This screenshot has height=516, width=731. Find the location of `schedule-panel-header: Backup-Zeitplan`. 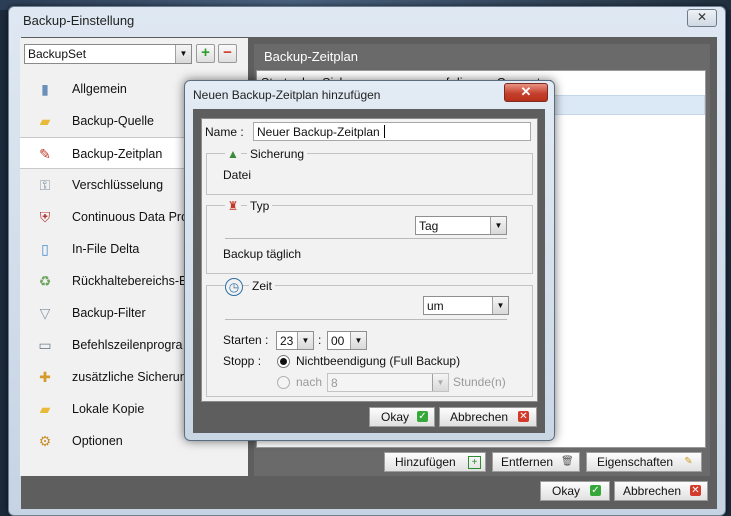

schedule-panel-header: Backup-Zeitplan is located at coordinates (482, 56).